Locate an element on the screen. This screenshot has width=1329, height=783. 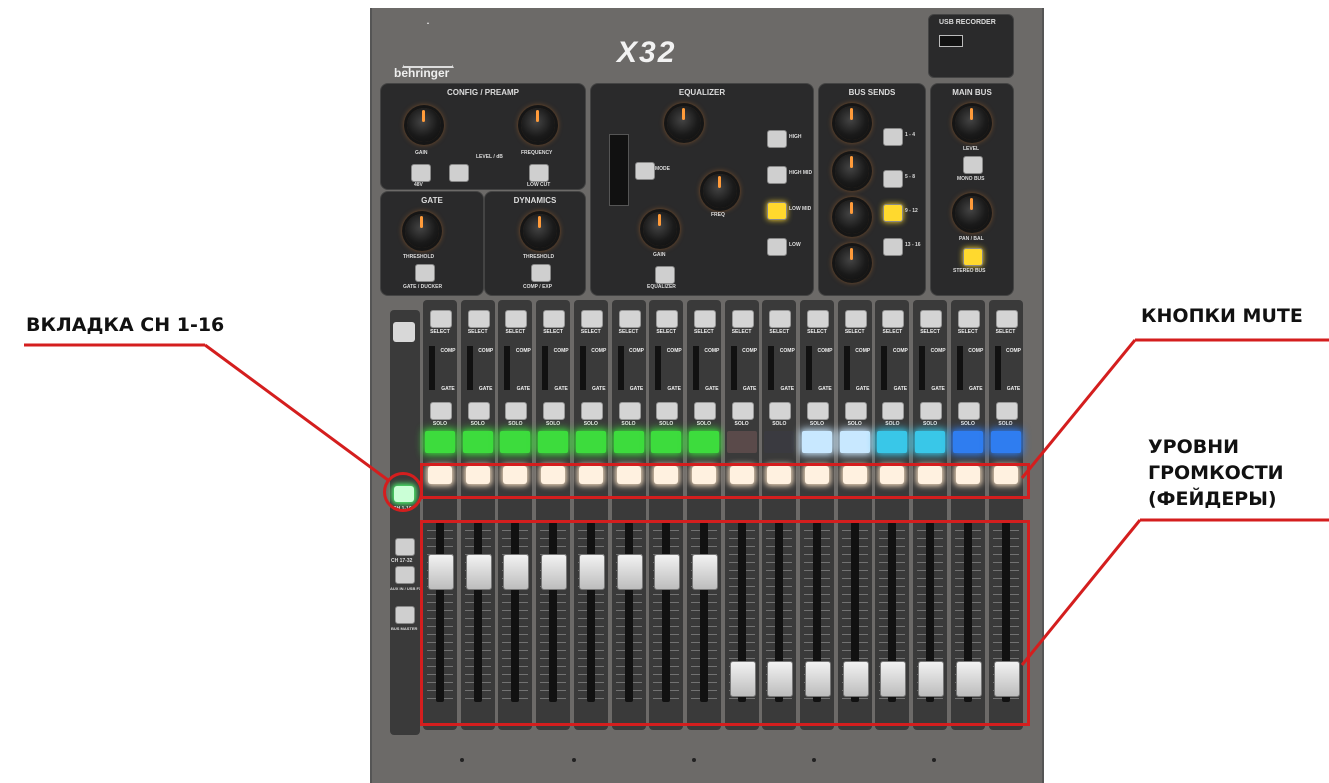
ch-tab-pointer-diag is located at coordinates (296, 412).